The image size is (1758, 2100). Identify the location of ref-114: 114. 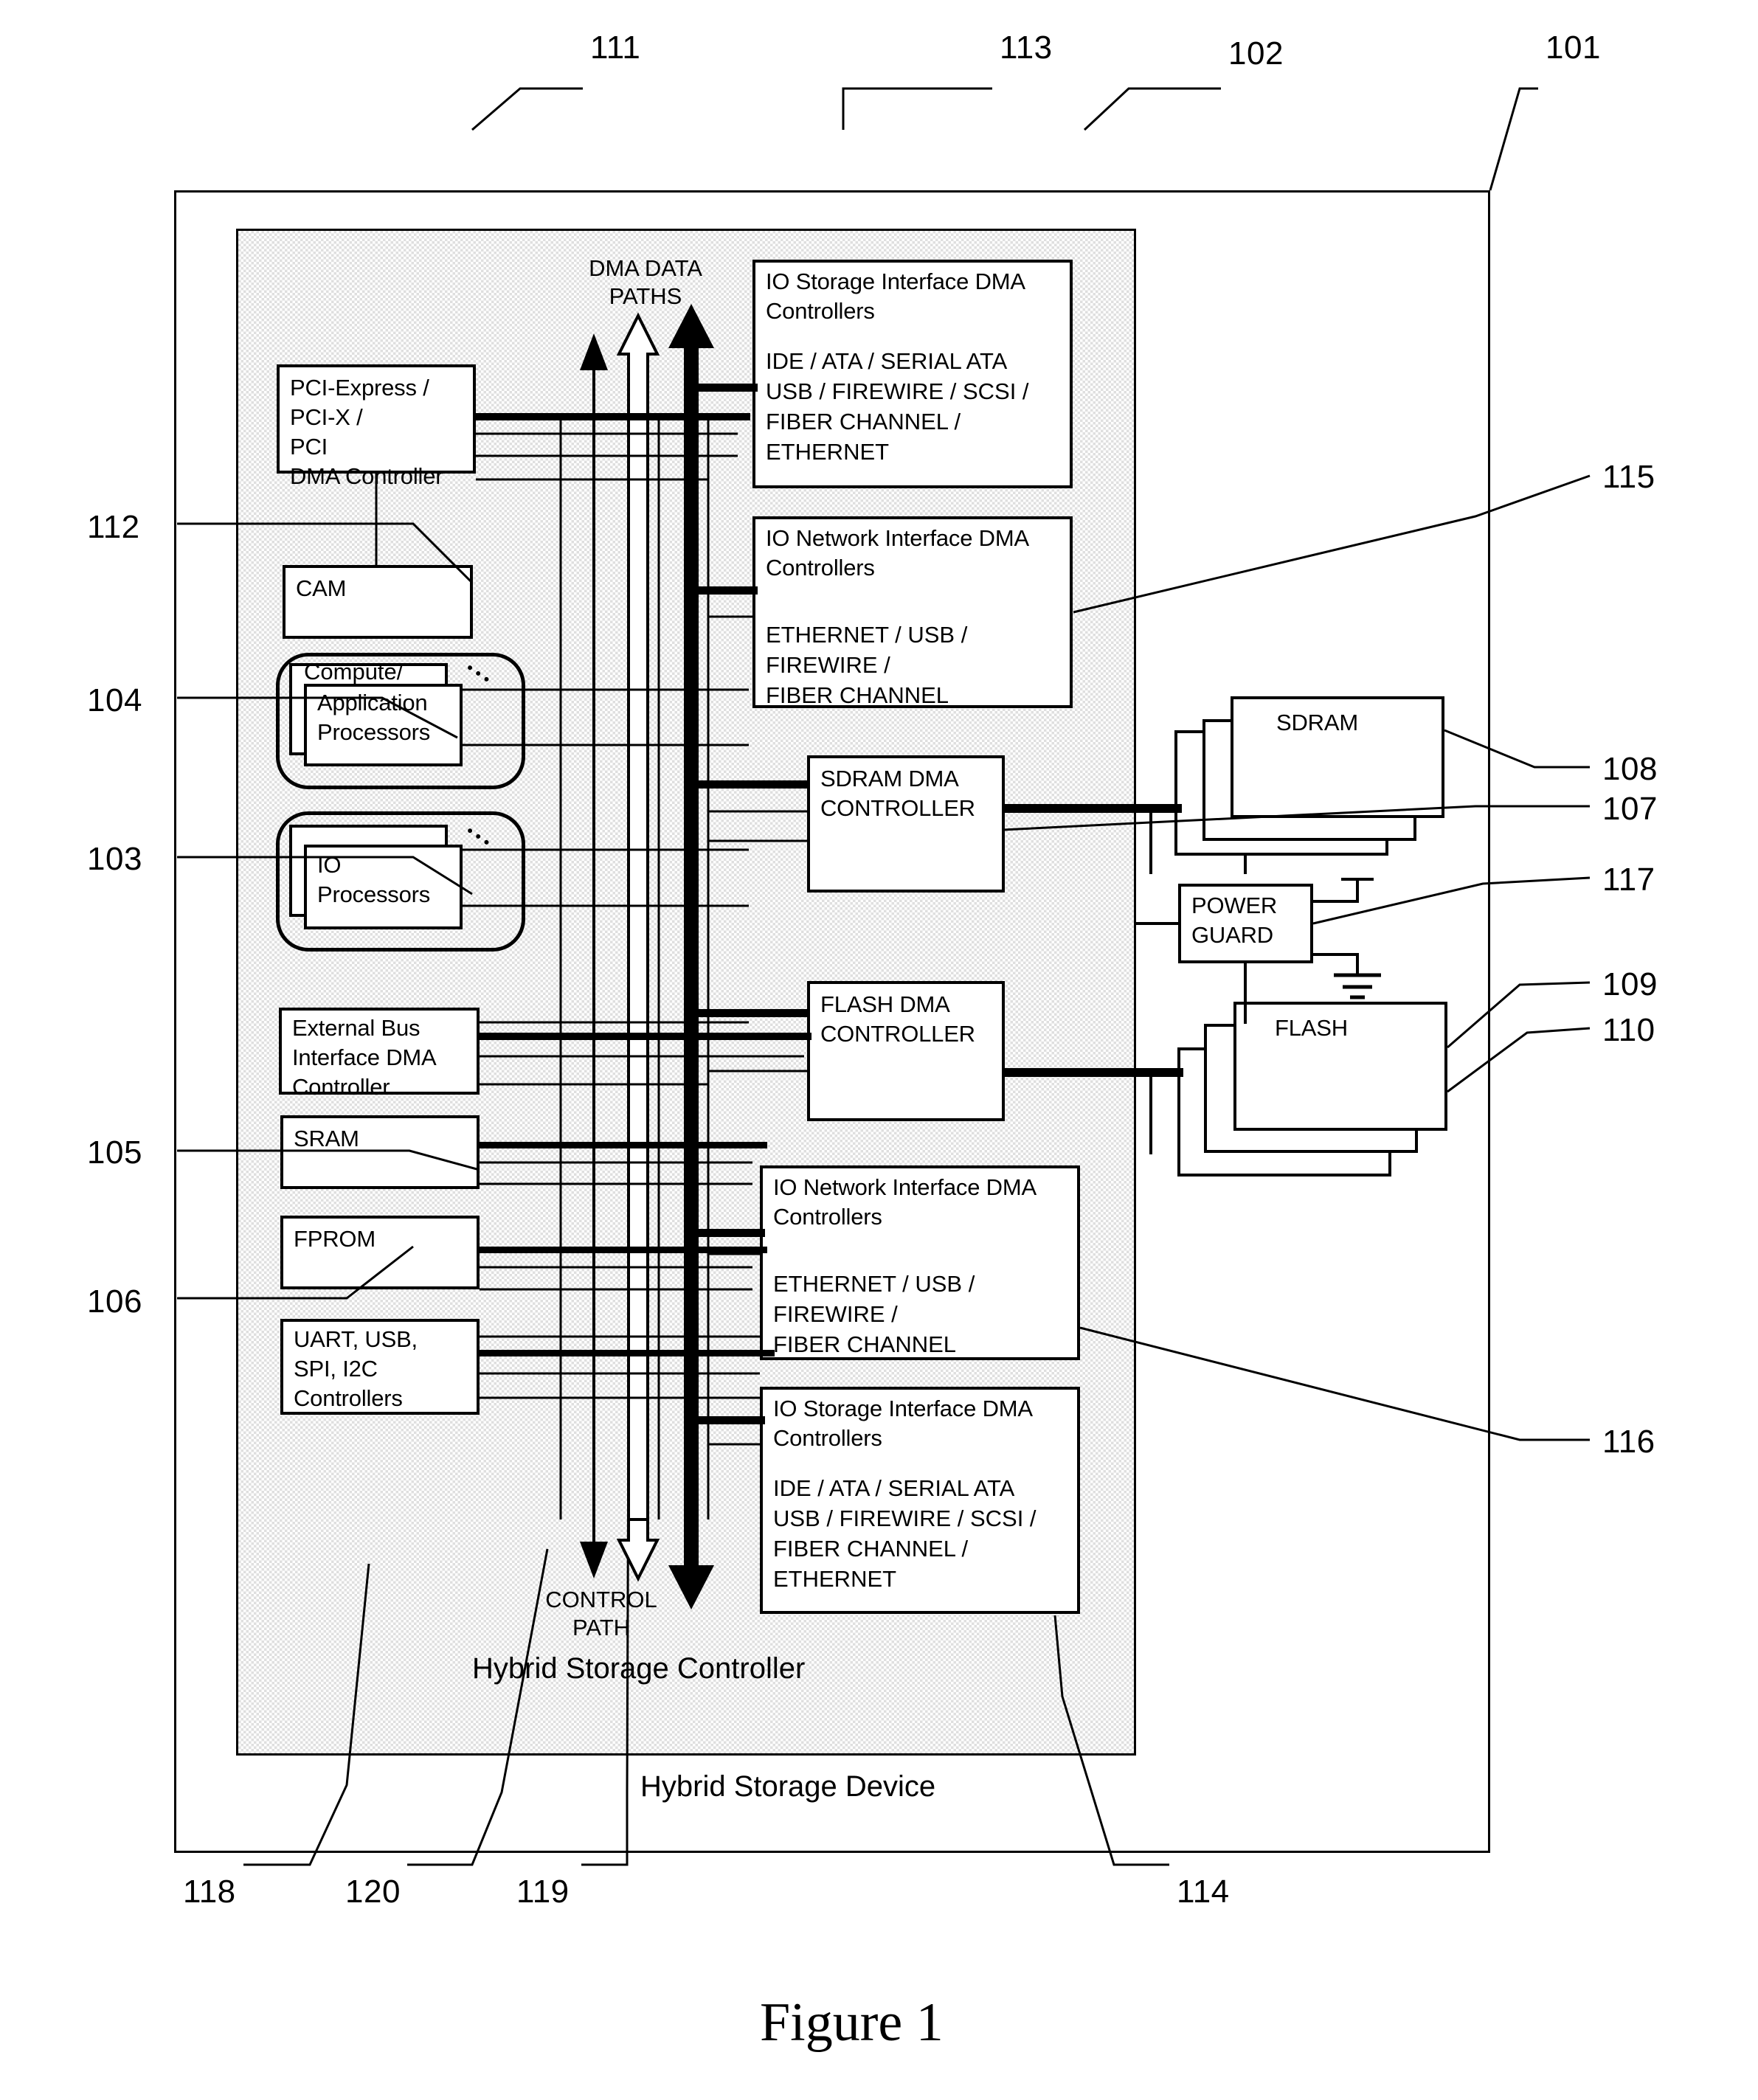
(1203, 1892).